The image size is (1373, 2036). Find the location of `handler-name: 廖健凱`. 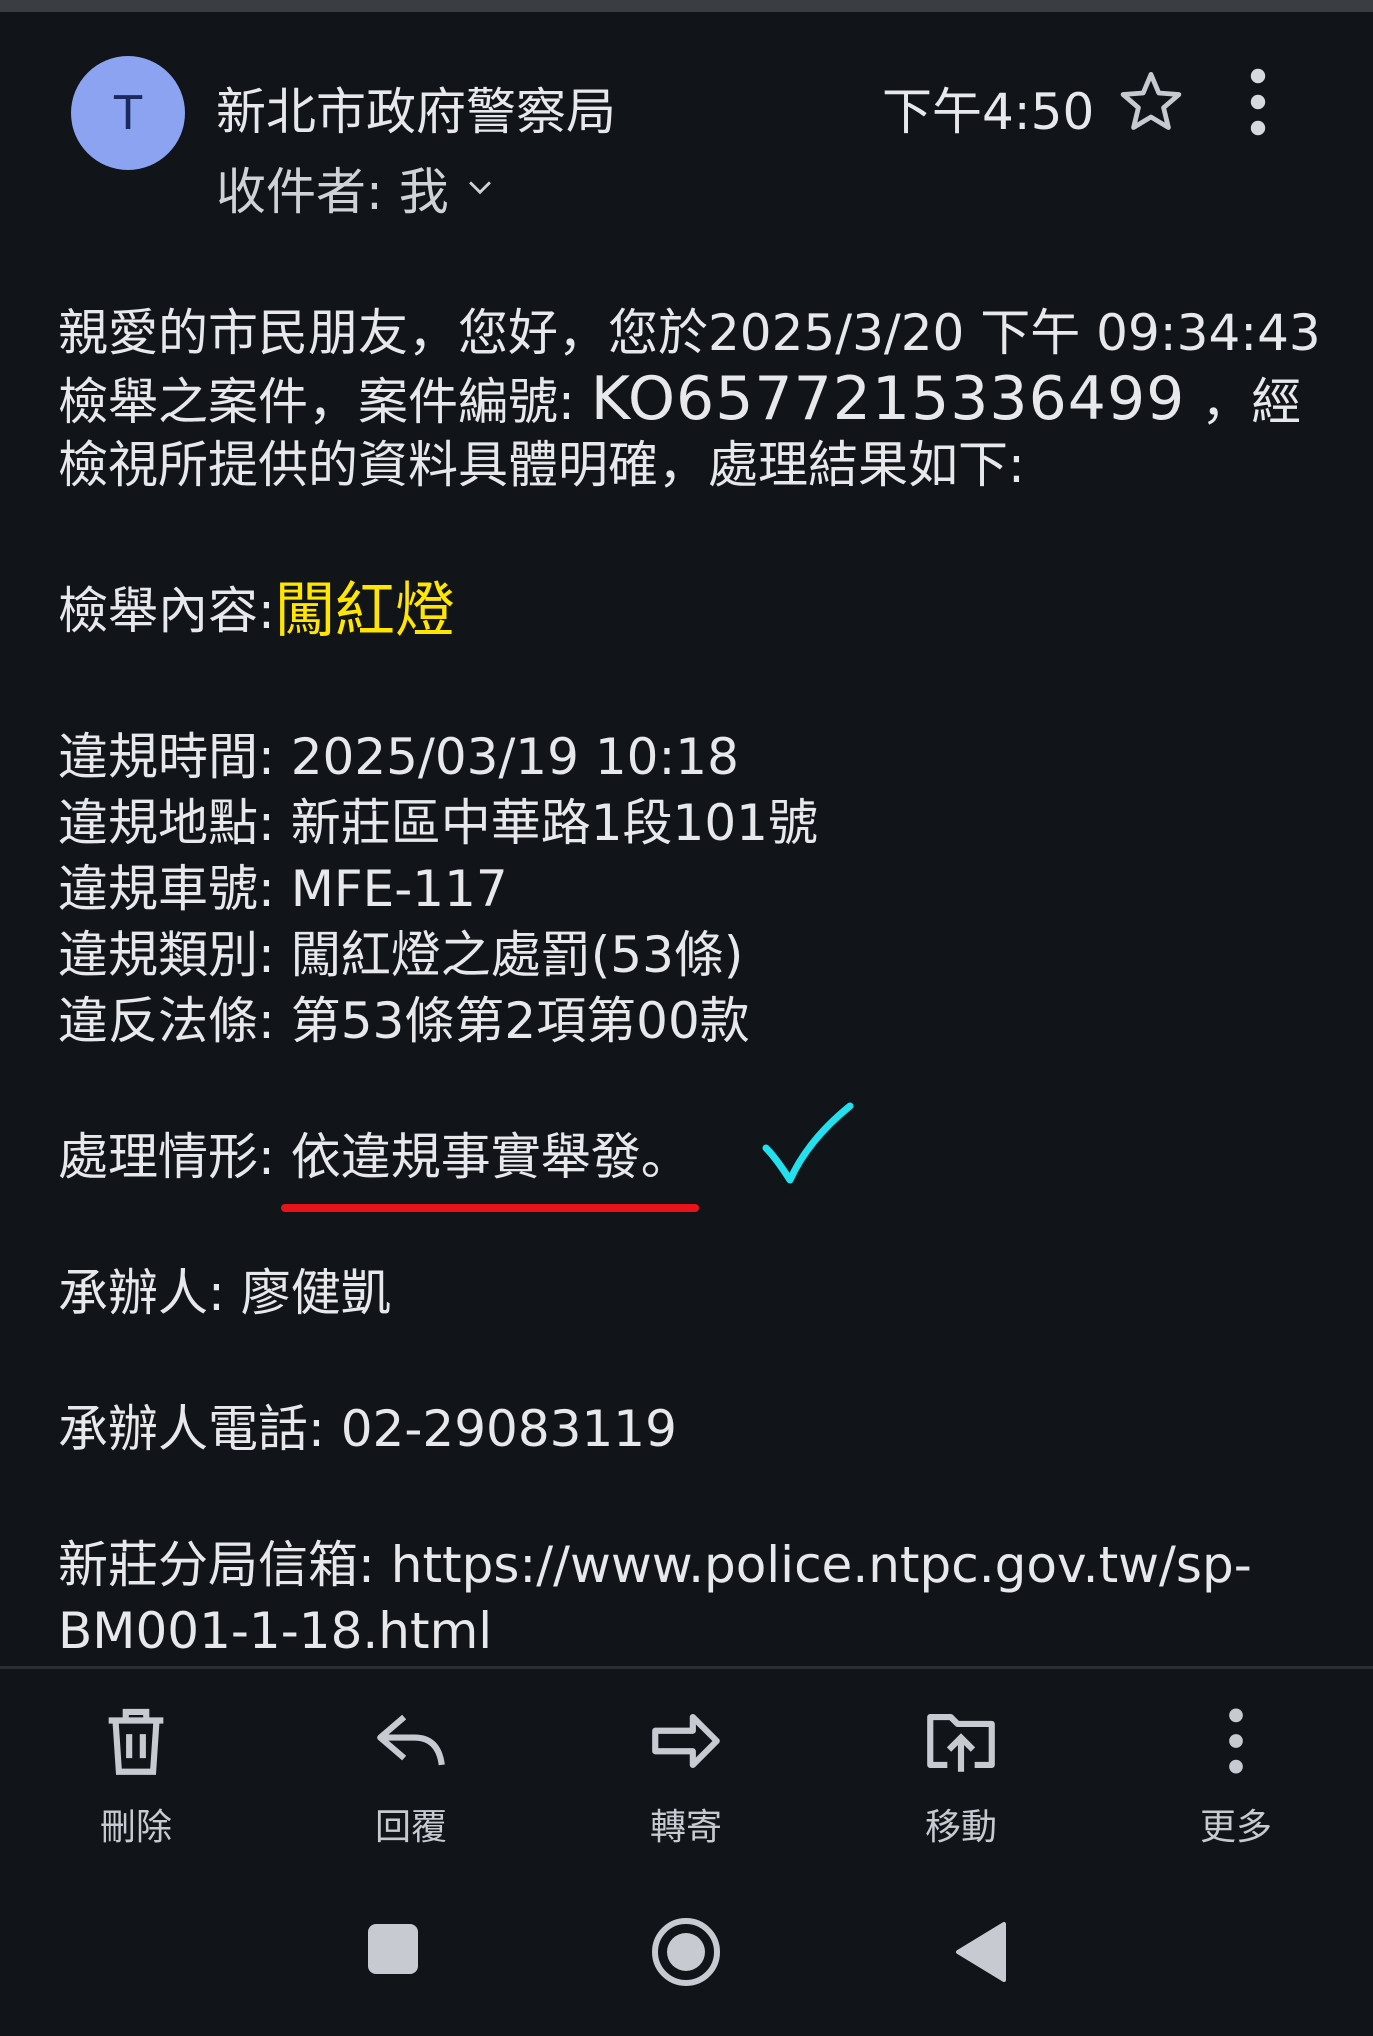

handler-name: 廖健凱 is located at coordinates (315, 1293).